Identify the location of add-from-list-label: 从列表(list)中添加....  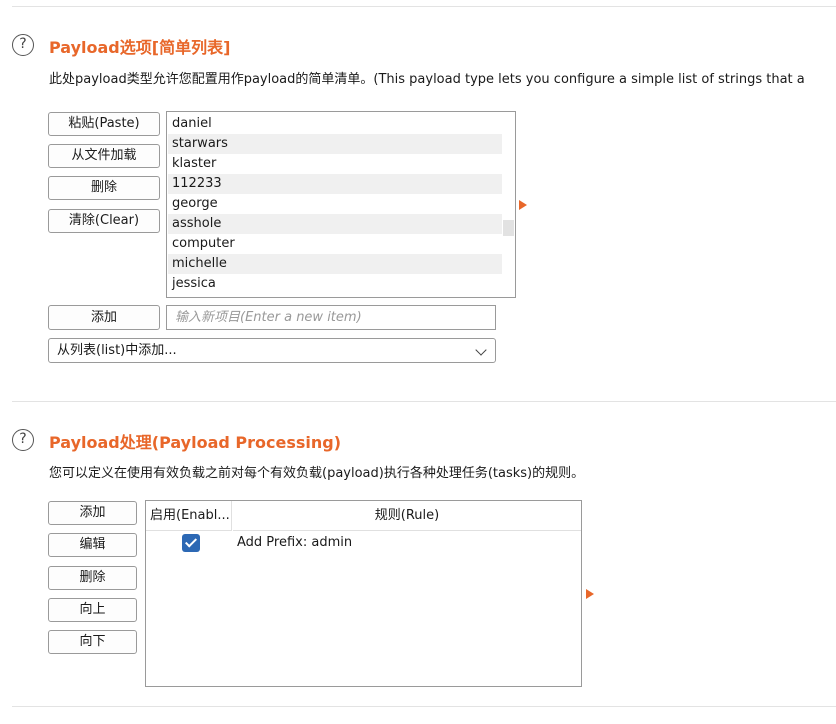
(117, 350).